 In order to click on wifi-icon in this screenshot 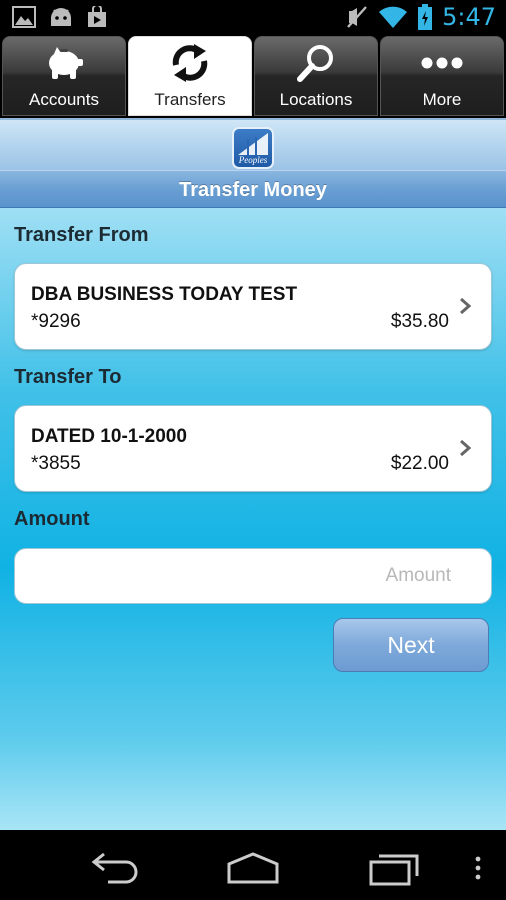, I will do `click(393, 17)`.